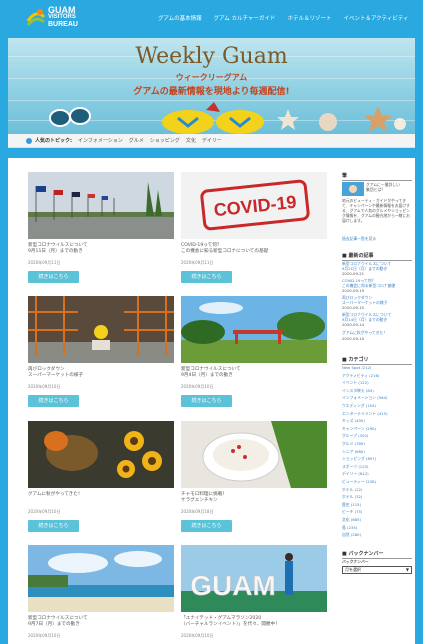 The image size is (423, 644). I want to click on post-image-park, so click(254, 329).